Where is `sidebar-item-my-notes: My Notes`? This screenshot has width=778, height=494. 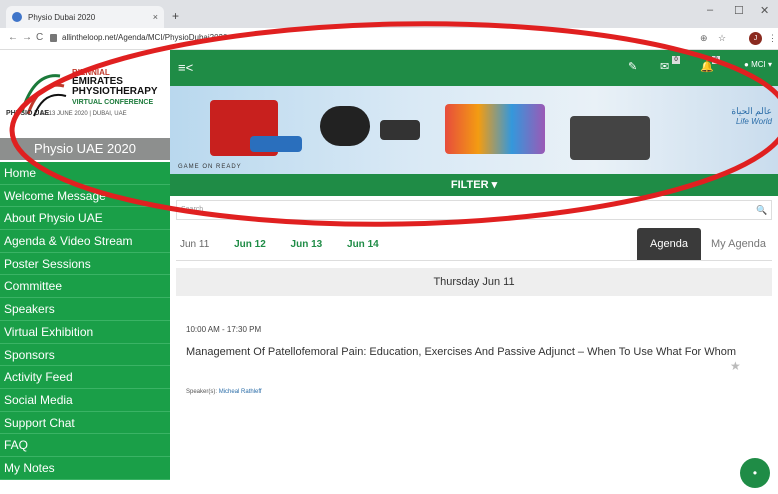 sidebar-item-my-notes: My Notes is located at coordinates (85, 468).